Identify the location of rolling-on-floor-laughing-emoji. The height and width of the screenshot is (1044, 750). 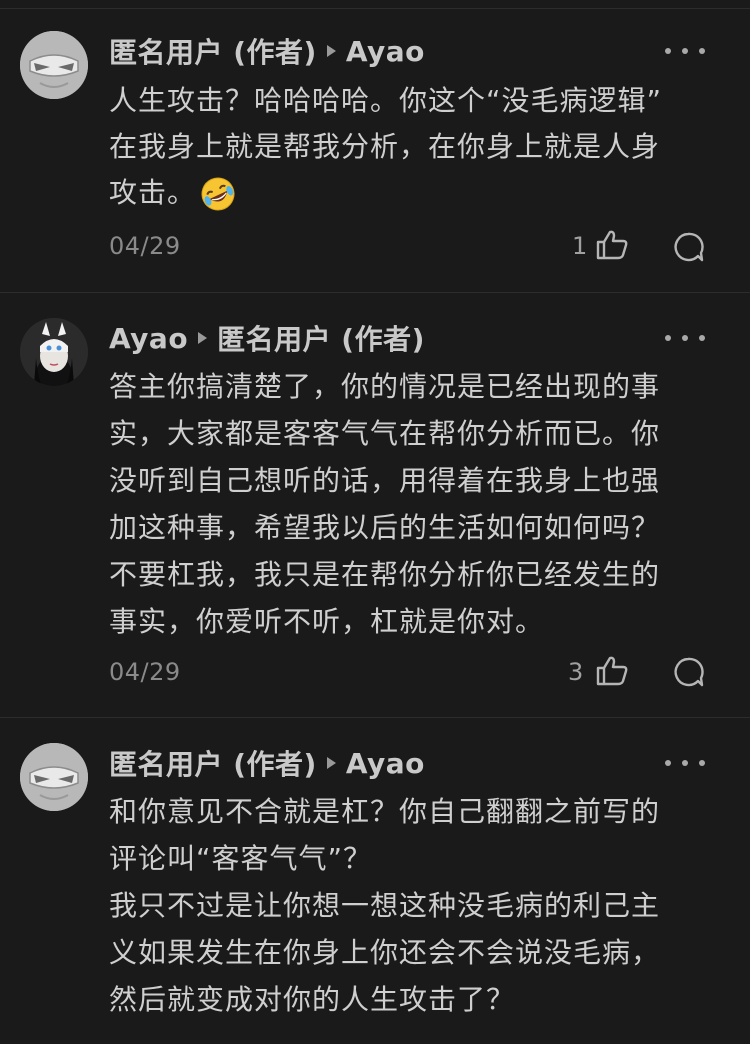
(218, 194).